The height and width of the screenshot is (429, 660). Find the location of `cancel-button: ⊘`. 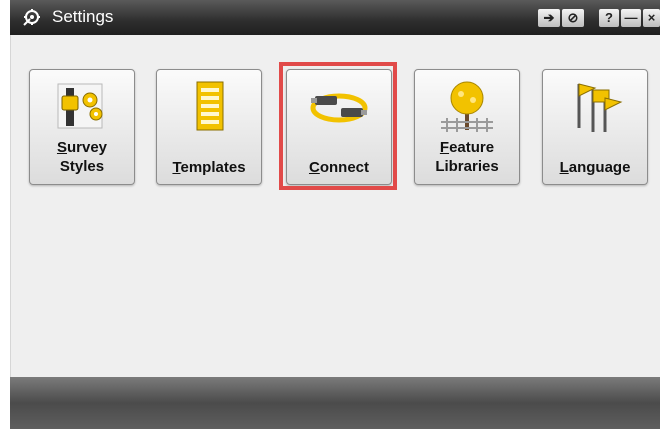

cancel-button: ⊘ is located at coordinates (573, 18).